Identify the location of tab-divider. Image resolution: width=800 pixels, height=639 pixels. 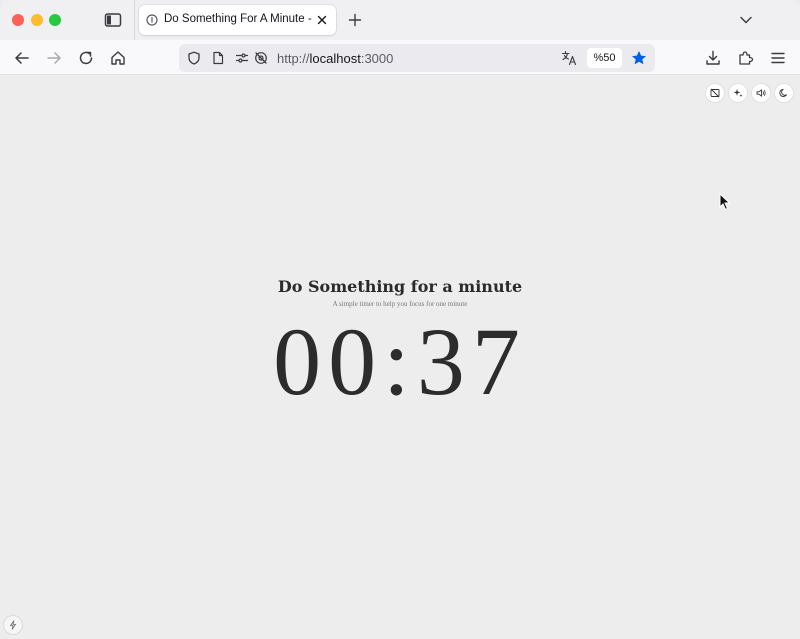
(134, 20).